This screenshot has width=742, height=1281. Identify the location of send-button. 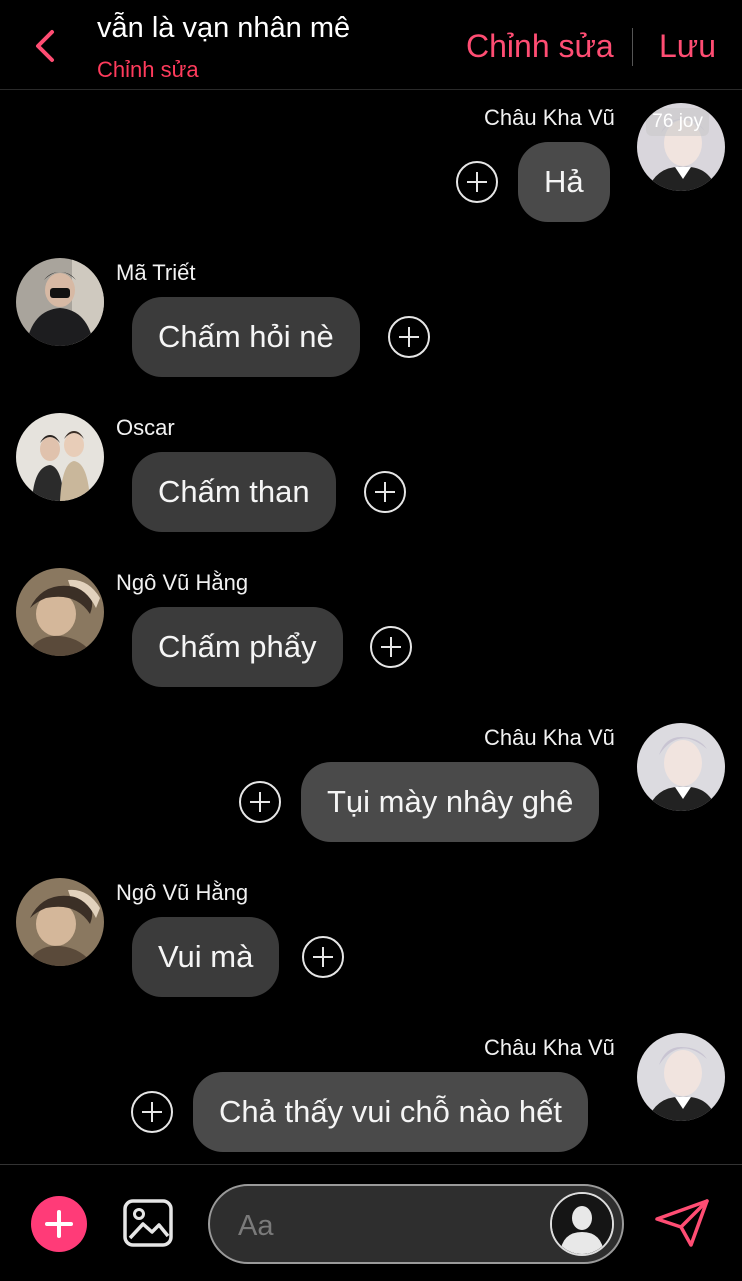
(682, 1223).